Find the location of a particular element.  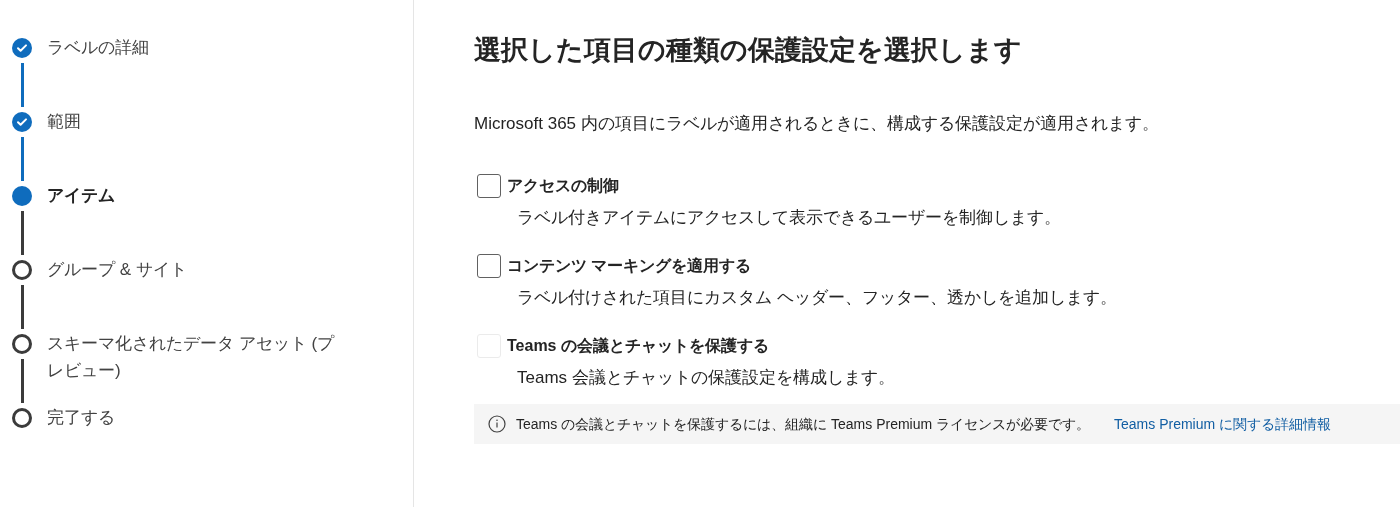

info-icon is located at coordinates (497, 424).